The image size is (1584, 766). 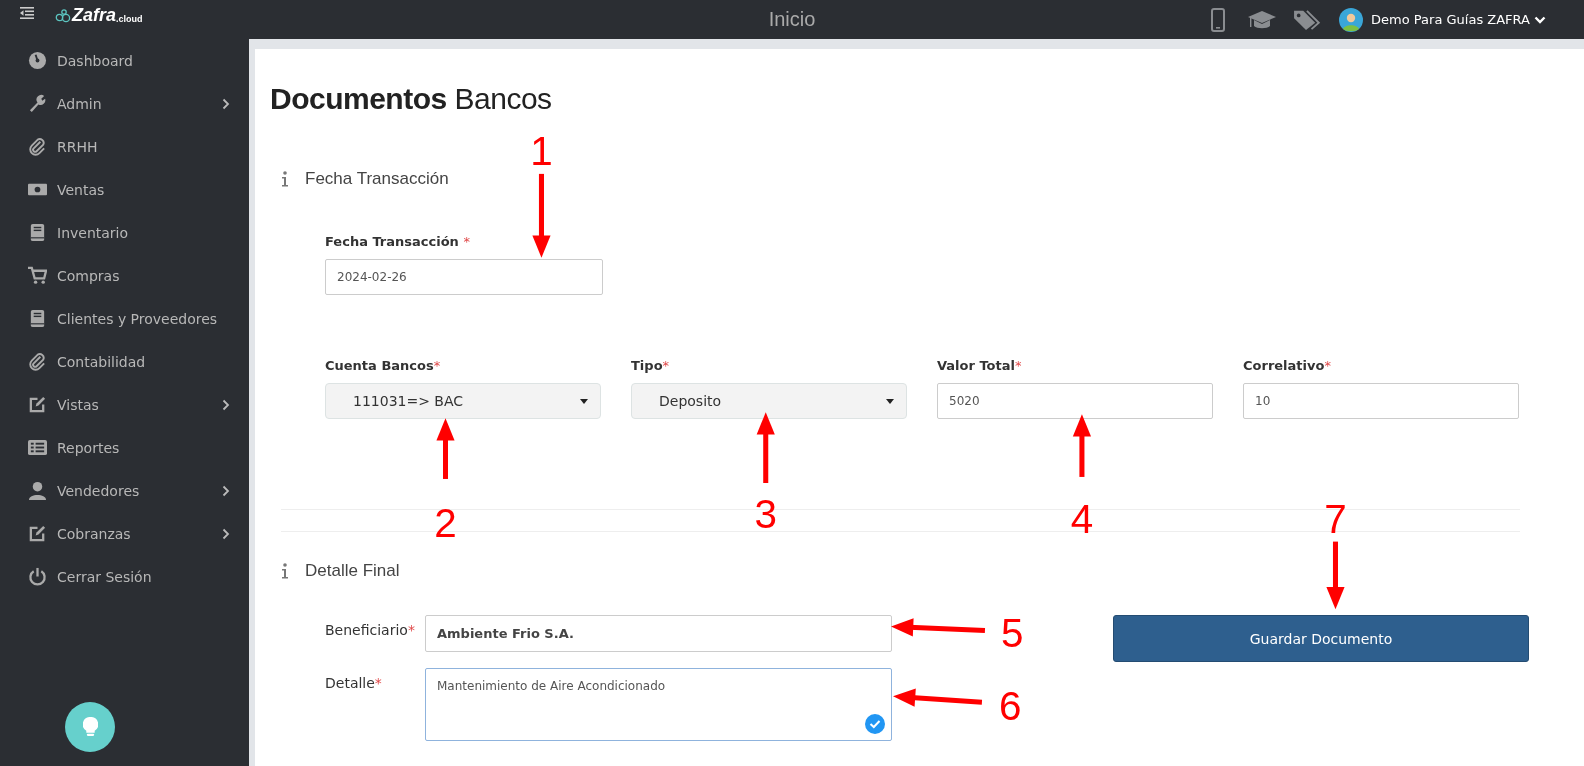 I want to click on user-name: Demo Para Guías ZAFRA, so click(x=1450, y=19).